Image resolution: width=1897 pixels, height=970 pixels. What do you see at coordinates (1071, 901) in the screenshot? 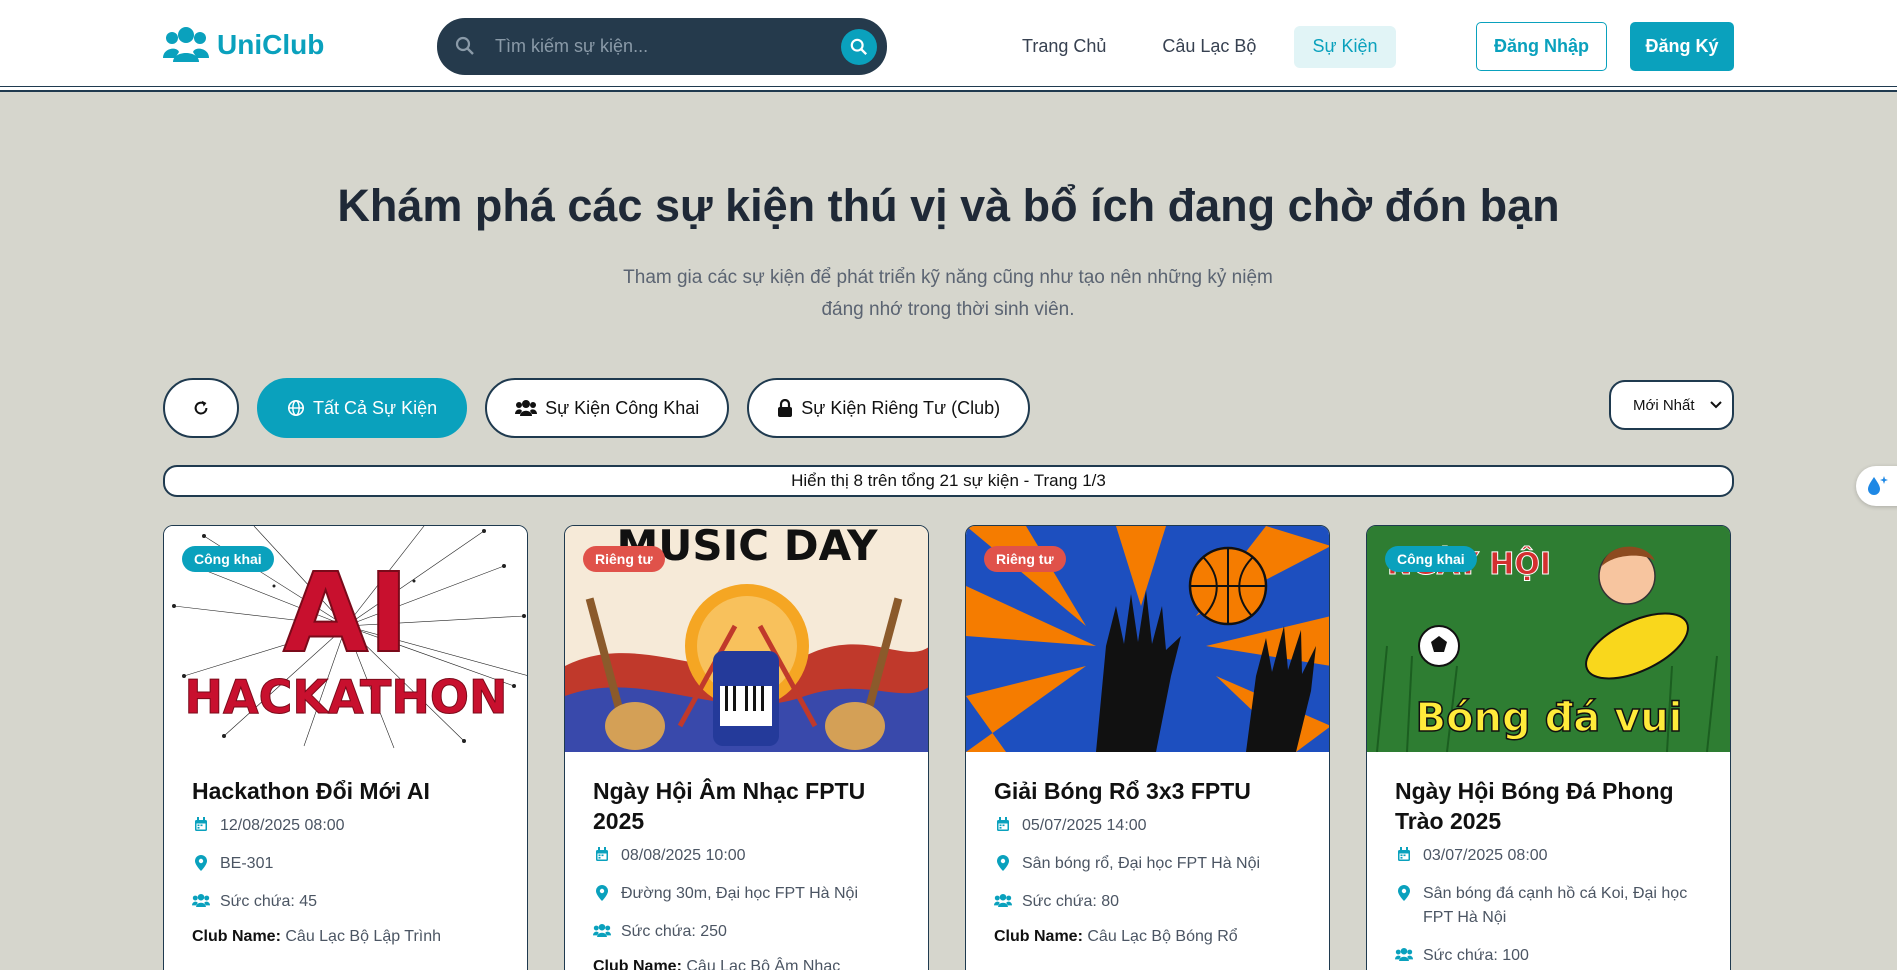
I see `event-capacity-text: Sức chứa: 80` at bounding box center [1071, 901].